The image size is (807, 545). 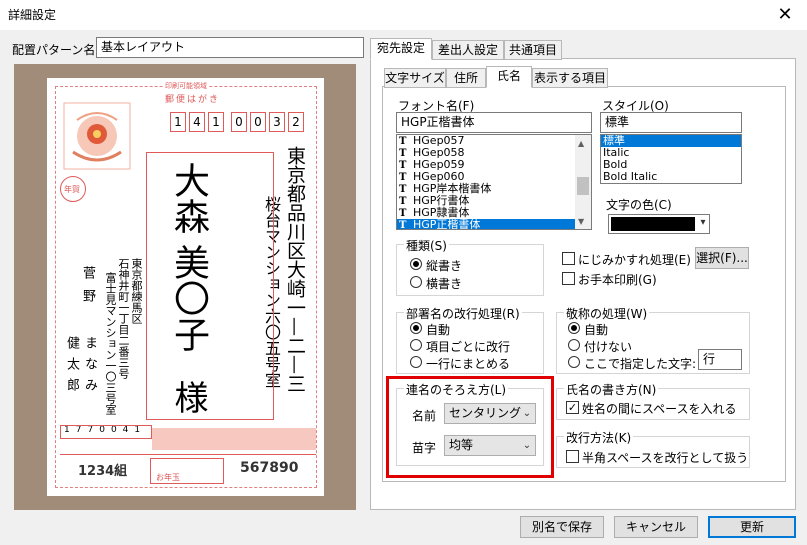 What do you see at coordinates (186, 86) in the screenshot?
I see `print-area-label: 印刷可能領域` at bounding box center [186, 86].